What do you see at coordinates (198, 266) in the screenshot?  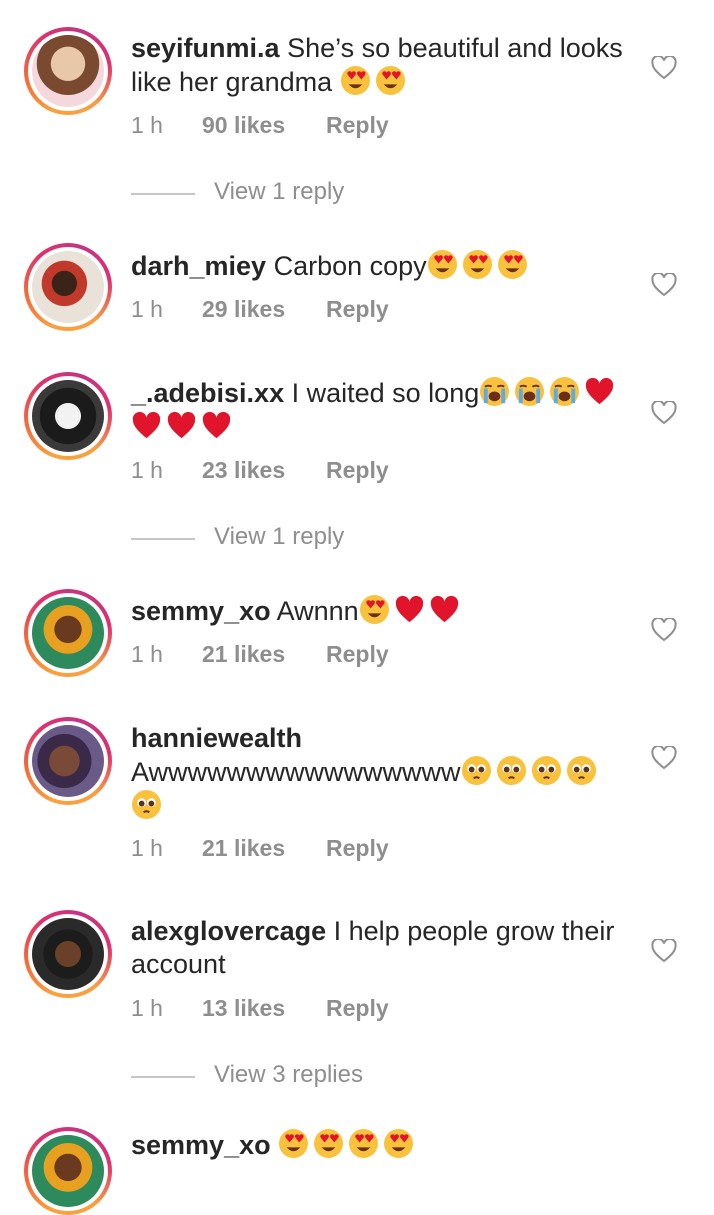 I see `username-link: darh_miey` at bounding box center [198, 266].